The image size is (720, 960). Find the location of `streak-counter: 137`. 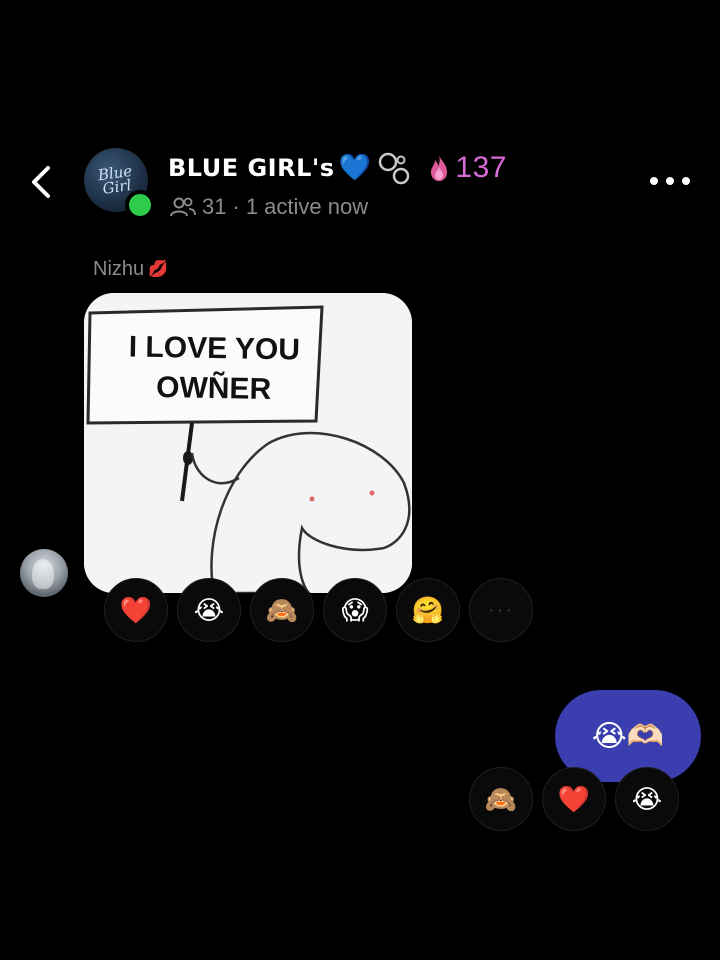

streak-counter: 137 is located at coordinates (467, 168).